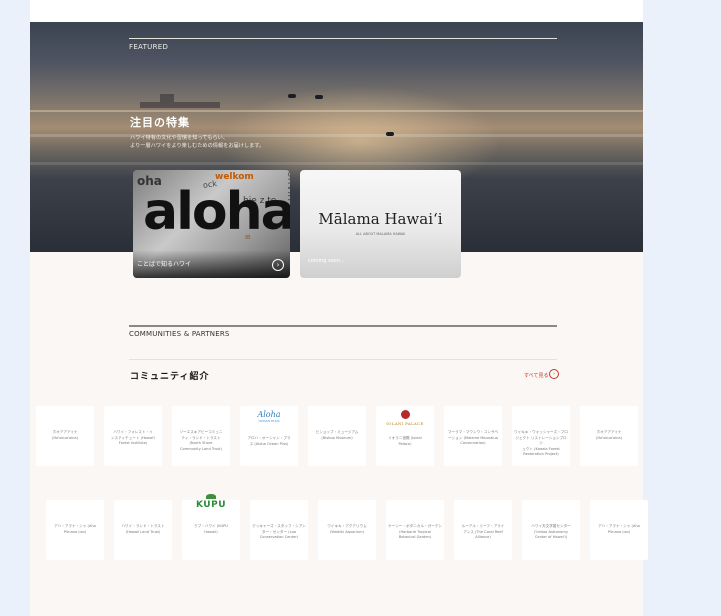  I want to click on community-name: ビショップ・ミュージアム (Bishop Museum), so click(337, 435).